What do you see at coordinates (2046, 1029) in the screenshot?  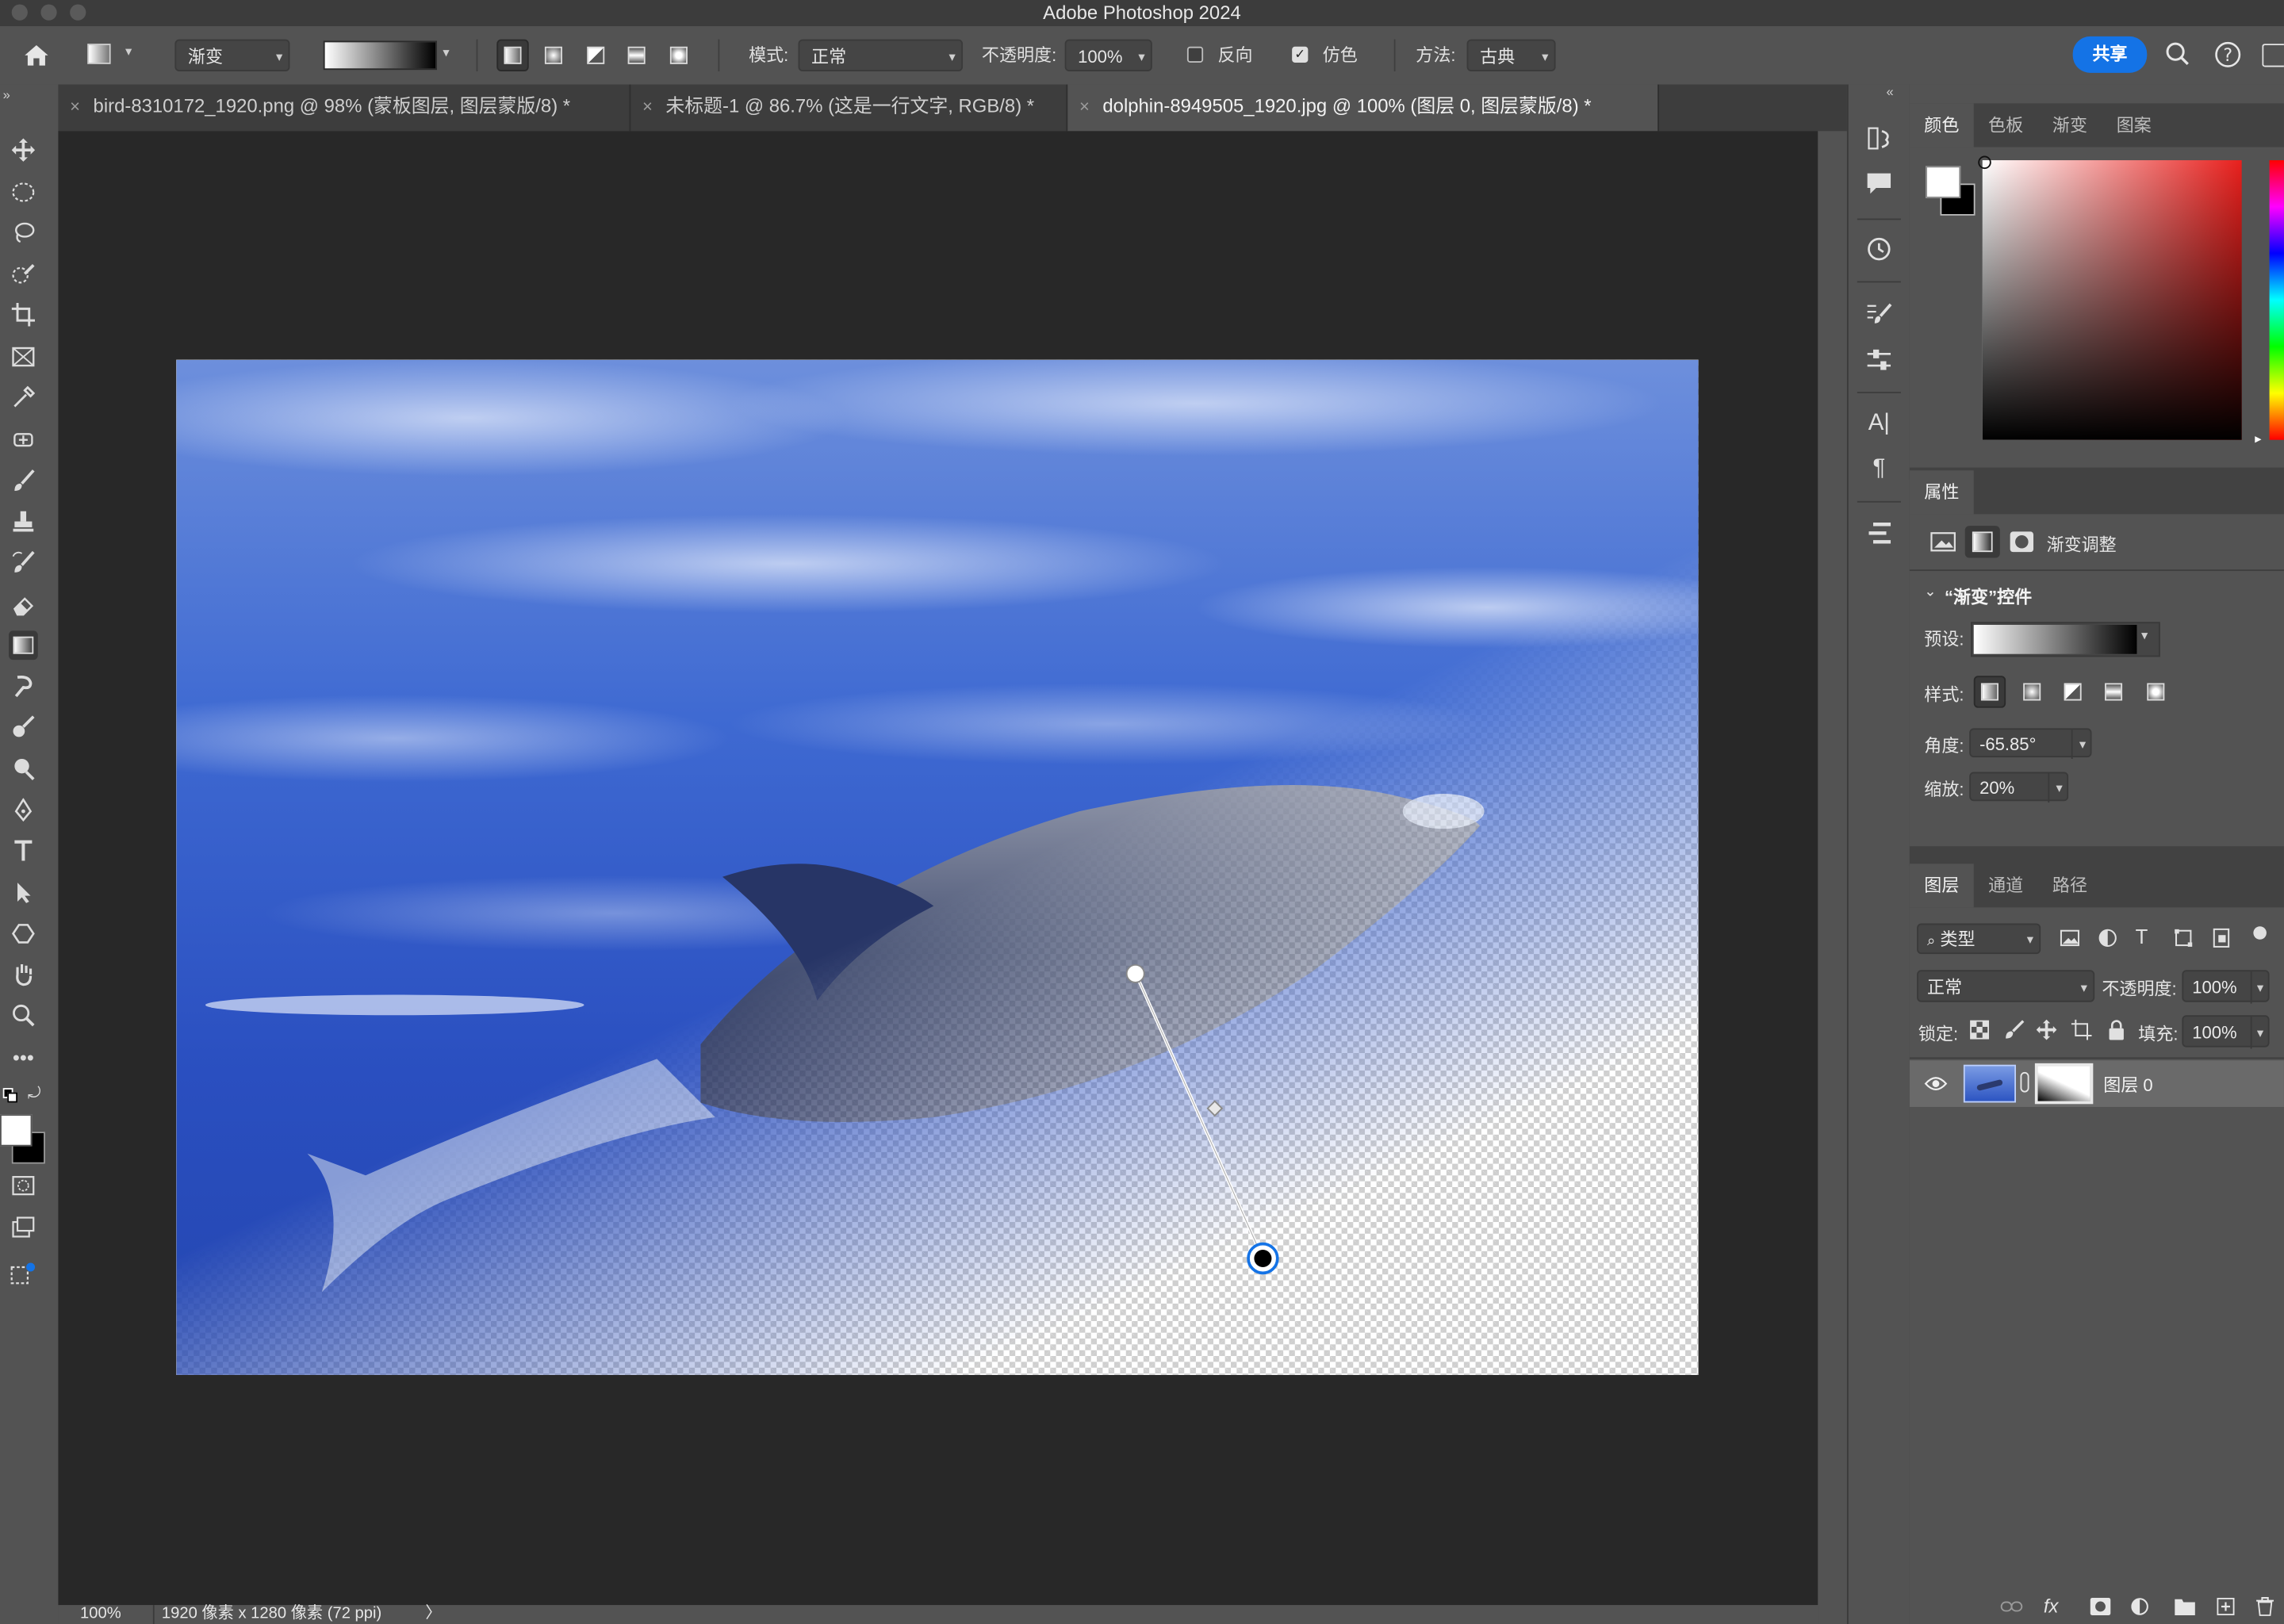 I see `lock-position-icon` at bounding box center [2046, 1029].